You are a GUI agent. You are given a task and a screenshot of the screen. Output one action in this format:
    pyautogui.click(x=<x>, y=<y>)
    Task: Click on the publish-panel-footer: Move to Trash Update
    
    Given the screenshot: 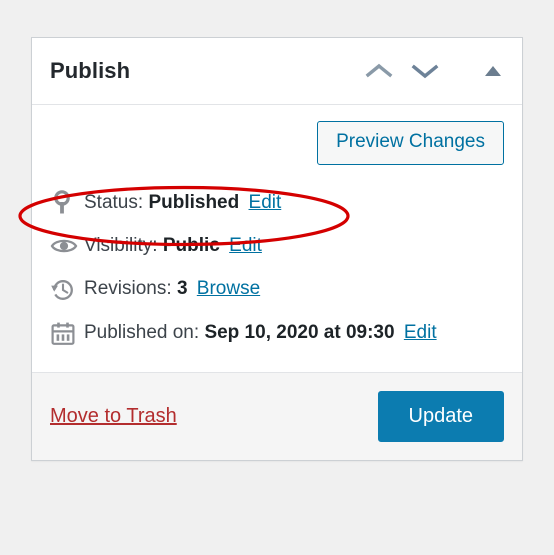 What is the action you would take?
    pyautogui.click(x=277, y=415)
    